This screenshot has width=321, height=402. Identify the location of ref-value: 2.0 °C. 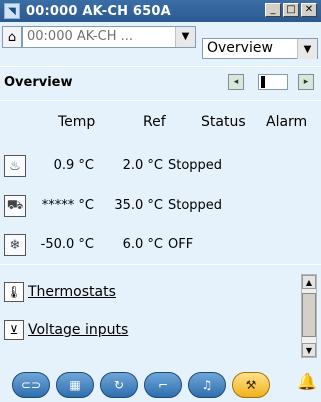
(142, 165).